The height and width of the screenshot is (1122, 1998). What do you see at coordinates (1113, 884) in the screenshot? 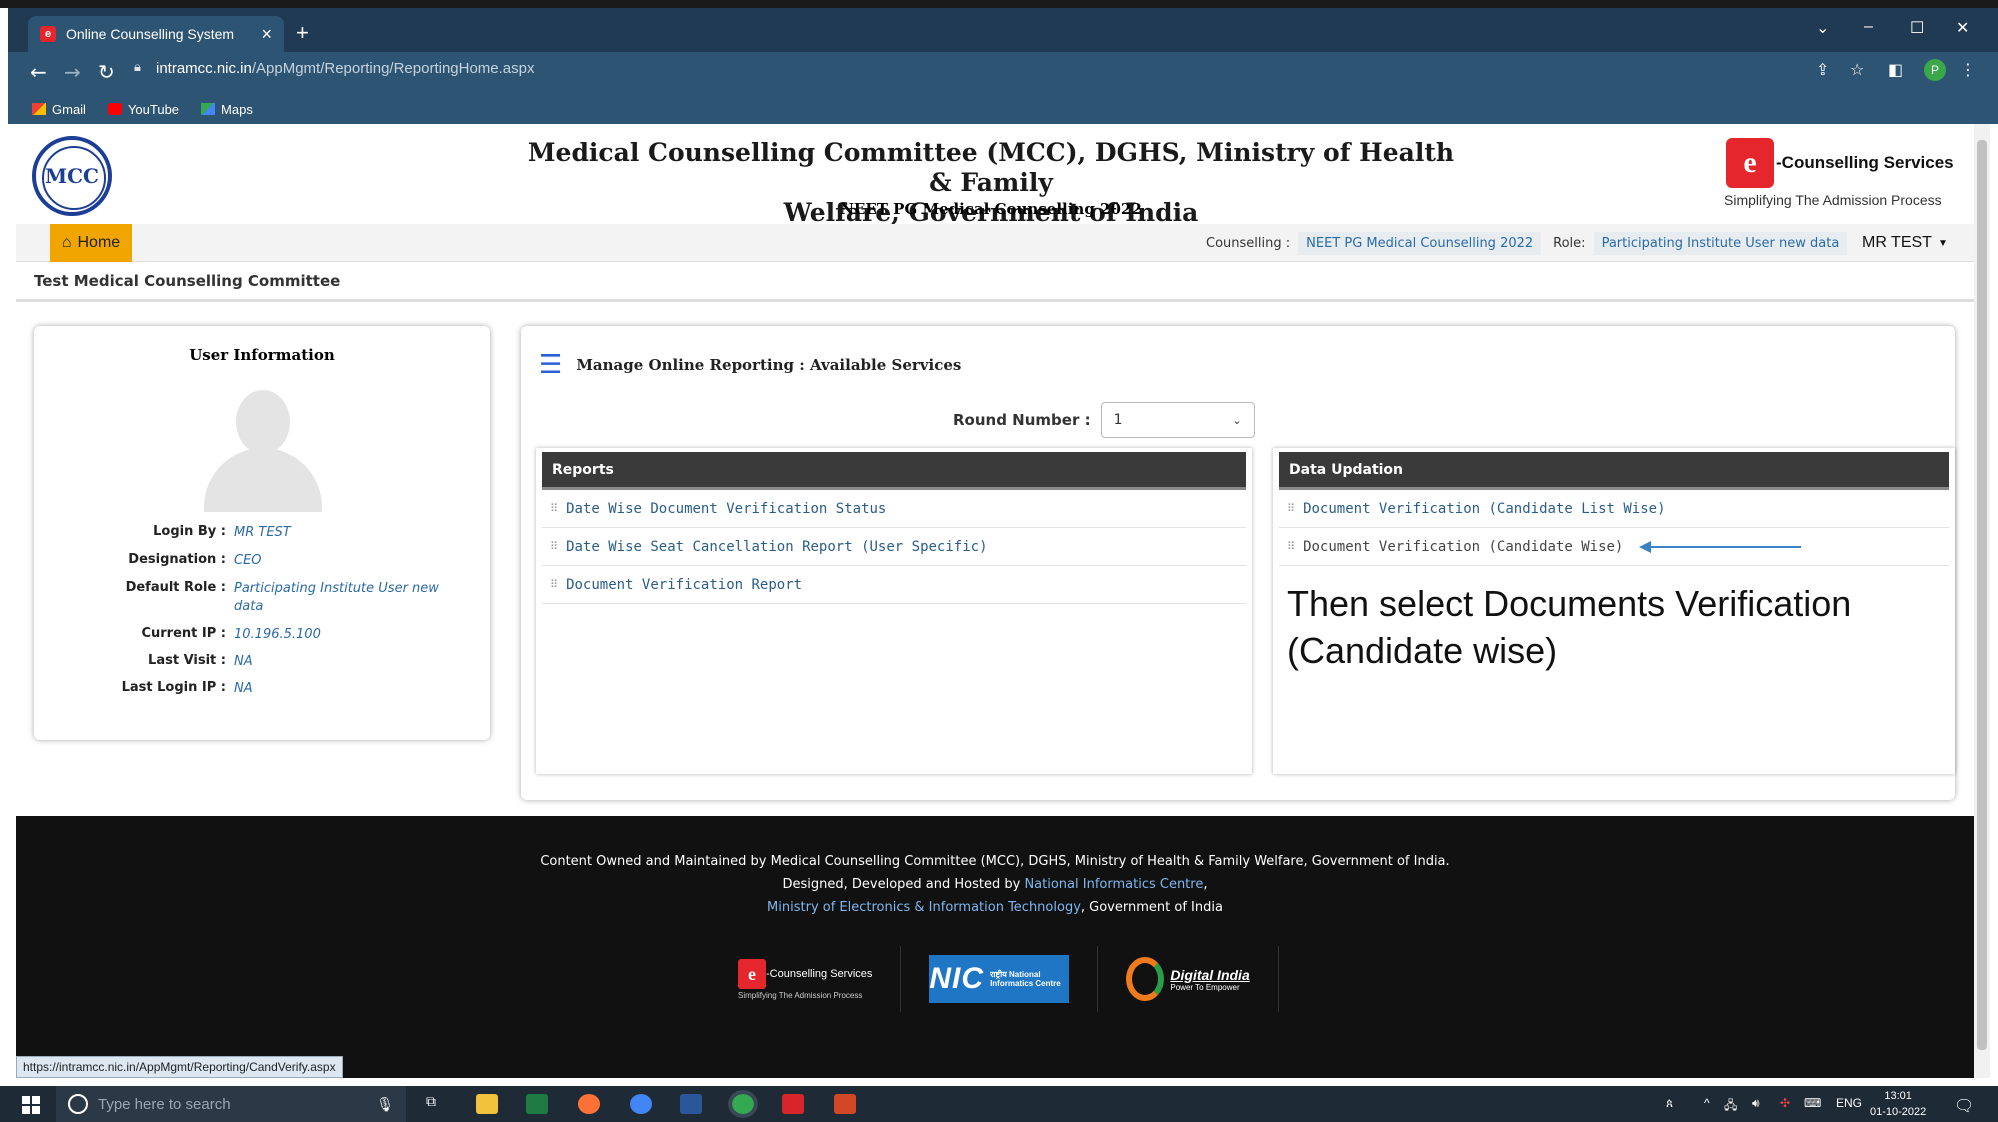
I see `nic-link: National Informatics Centre` at bounding box center [1113, 884].